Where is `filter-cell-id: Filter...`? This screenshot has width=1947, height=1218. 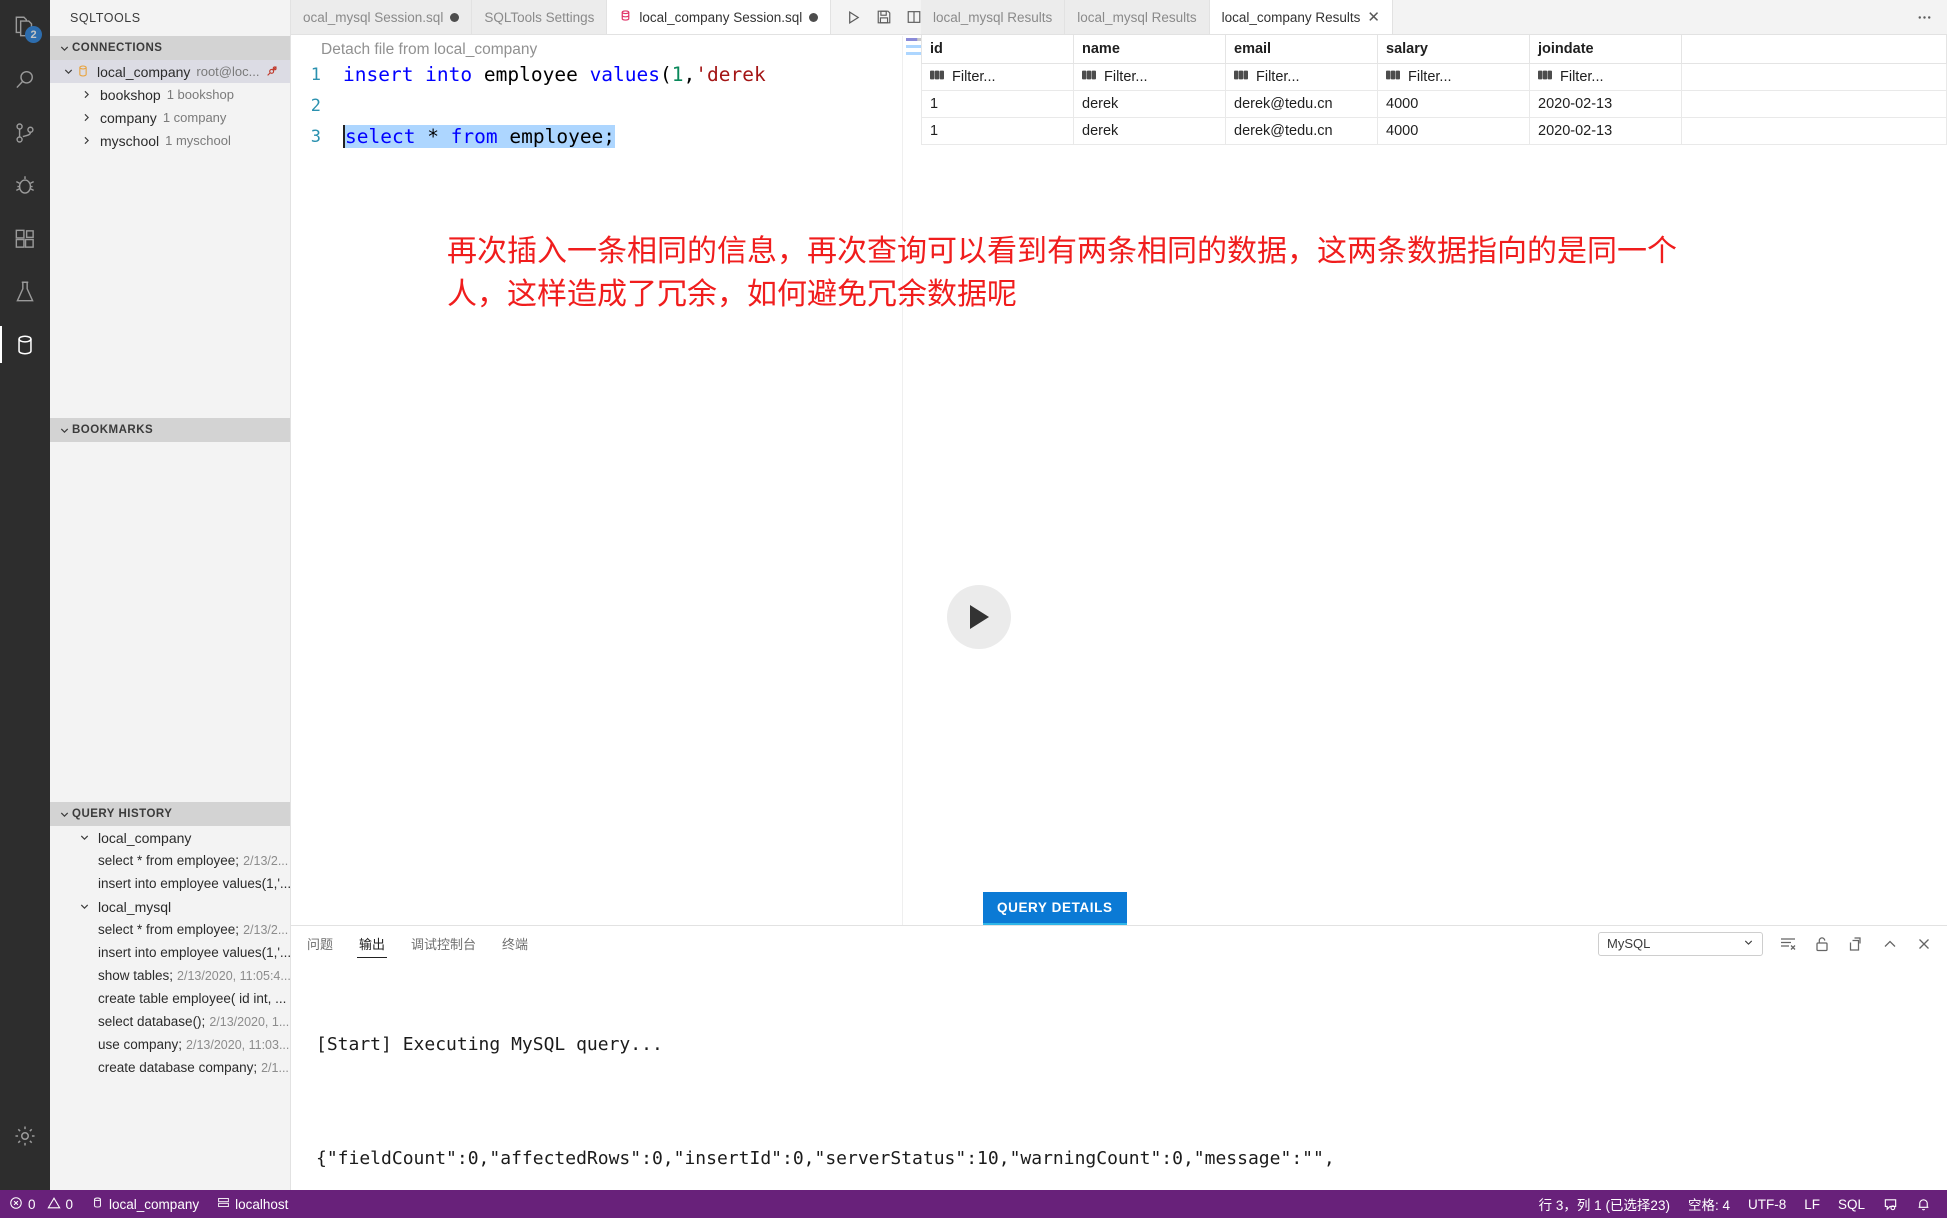
filter-cell-id: Filter... is located at coordinates (997, 77).